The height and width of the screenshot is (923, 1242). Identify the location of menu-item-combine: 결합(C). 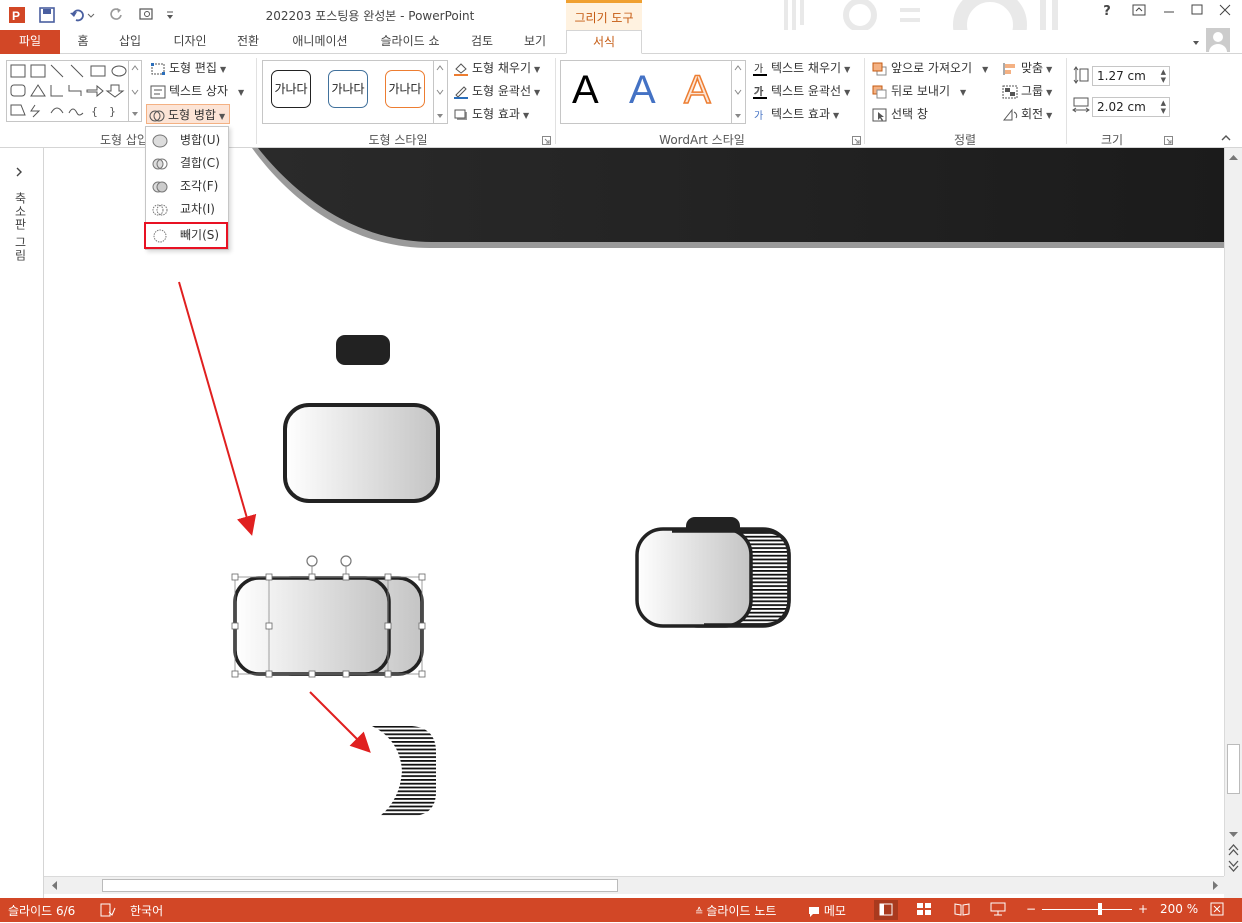
(187, 163).